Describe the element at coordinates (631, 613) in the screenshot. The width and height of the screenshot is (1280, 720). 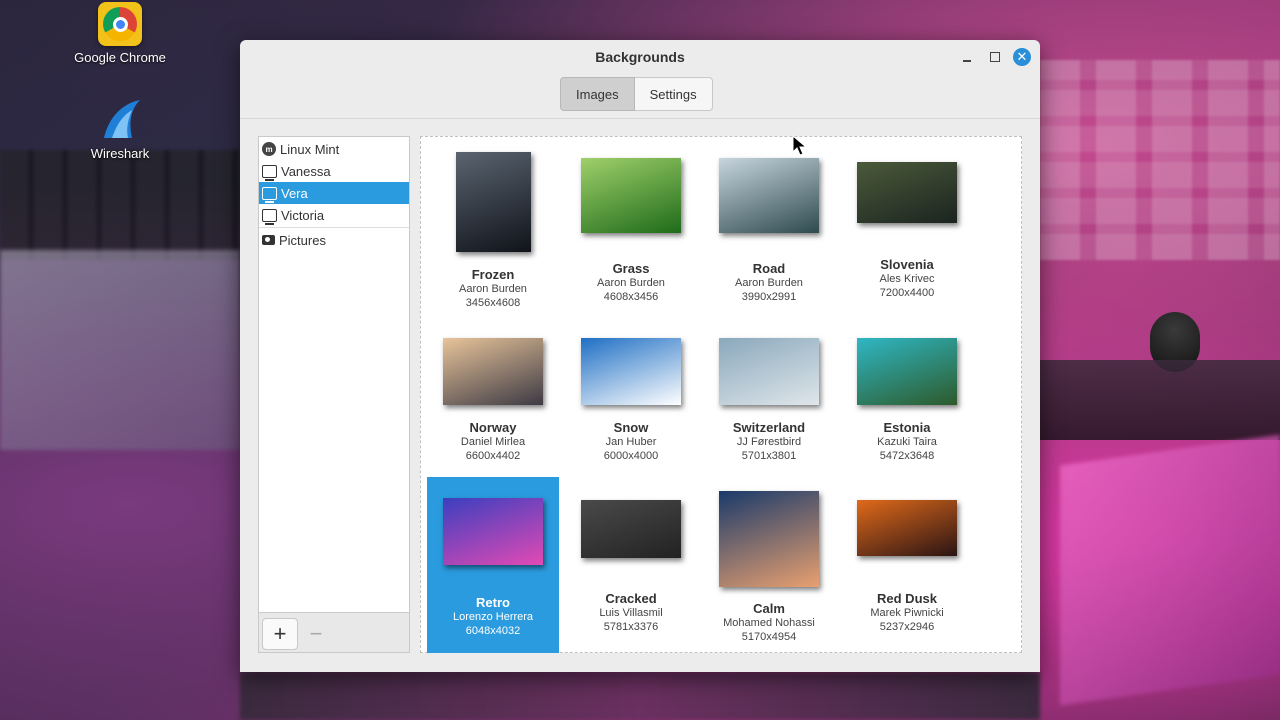
I see `background-author: Luis Villasmil` at that location.